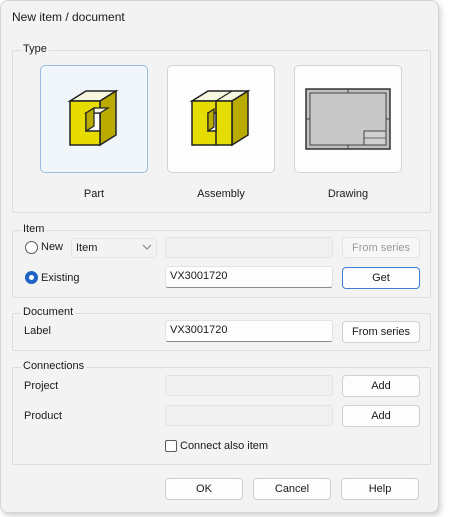 Image resolution: width=449 pixels, height=517 pixels. Describe the element at coordinates (37, 331) in the screenshot. I see `label-field-label: Label` at that location.